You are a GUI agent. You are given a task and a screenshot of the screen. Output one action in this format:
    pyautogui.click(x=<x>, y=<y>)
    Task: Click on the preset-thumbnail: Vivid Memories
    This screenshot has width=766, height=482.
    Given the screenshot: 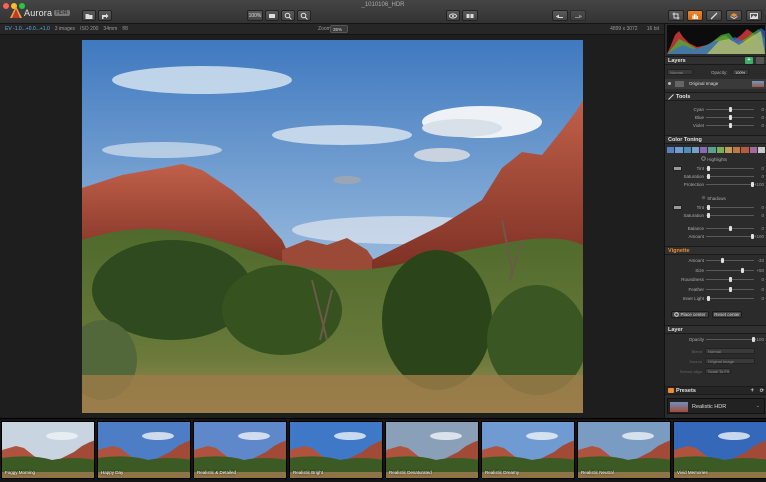 What is the action you would take?
    pyautogui.click(x=719, y=450)
    